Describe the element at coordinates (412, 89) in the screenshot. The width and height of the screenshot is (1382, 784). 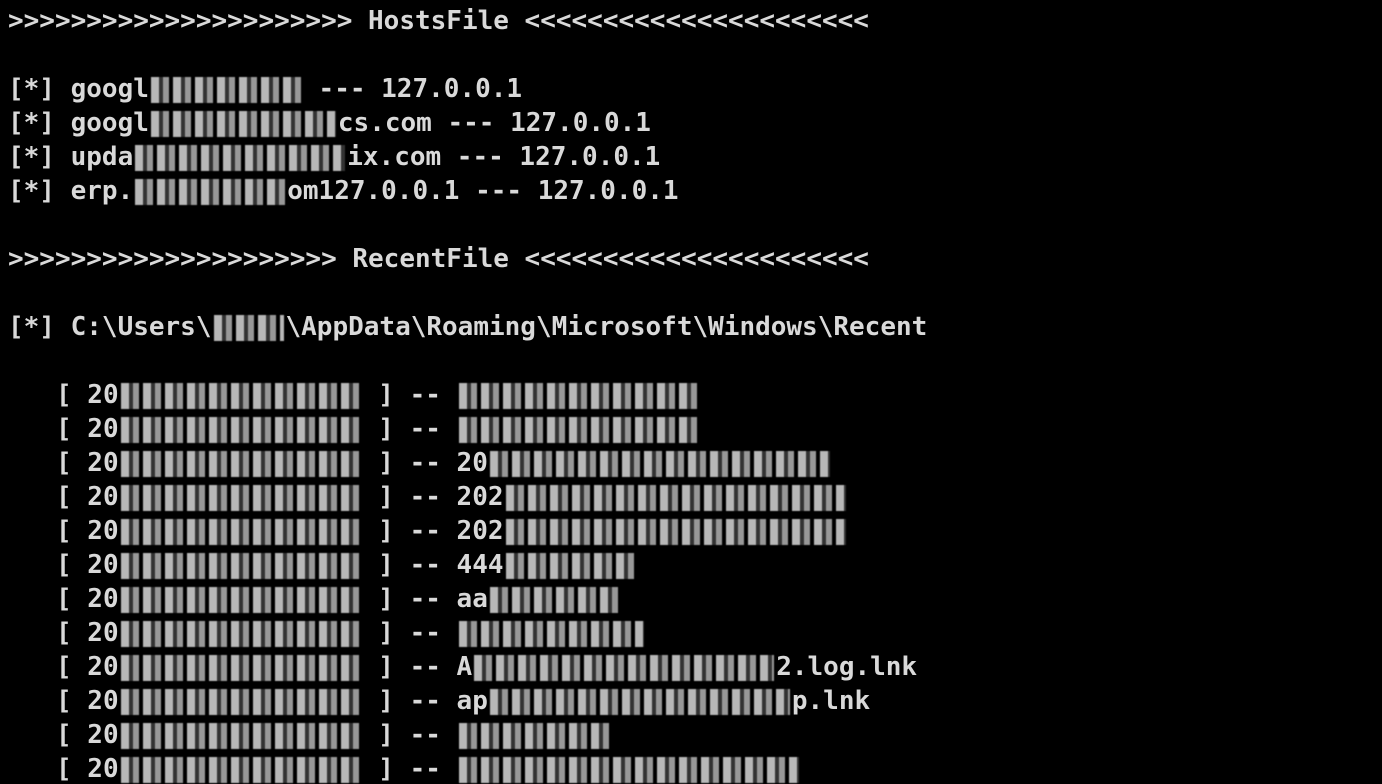
I see `hosts-entry-suffix: --- 127.0.0.1` at that location.